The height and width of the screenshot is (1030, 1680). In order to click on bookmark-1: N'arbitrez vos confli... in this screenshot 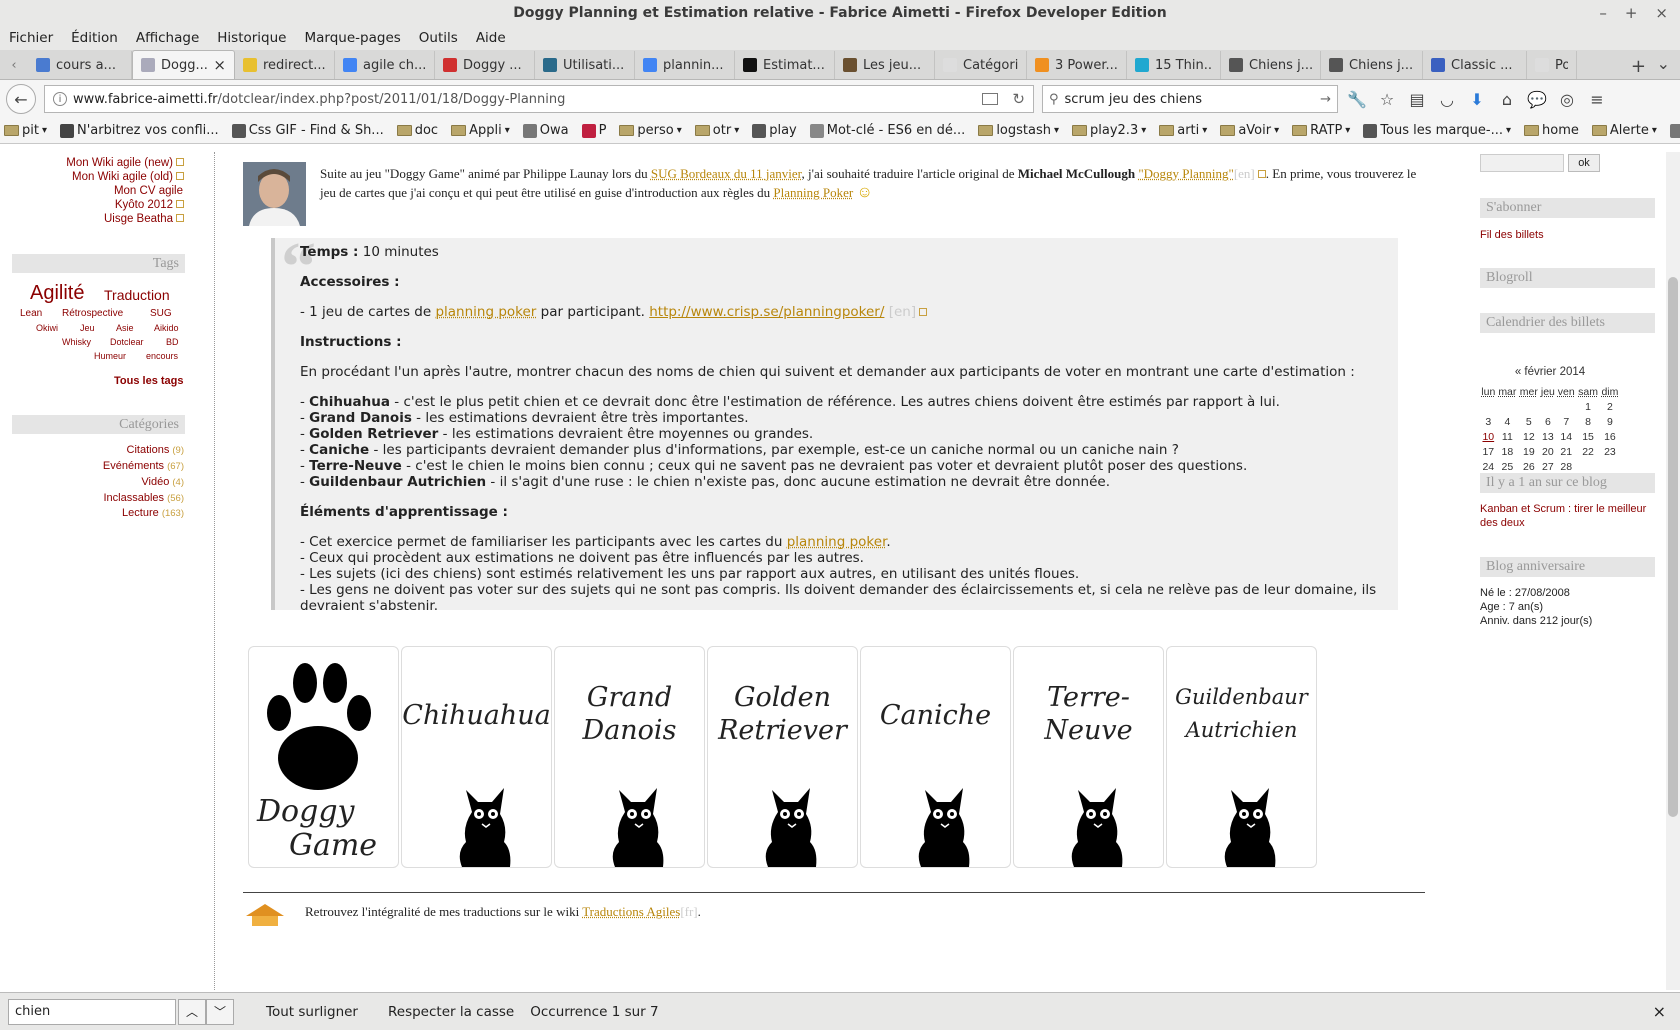, I will do `click(139, 130)`.